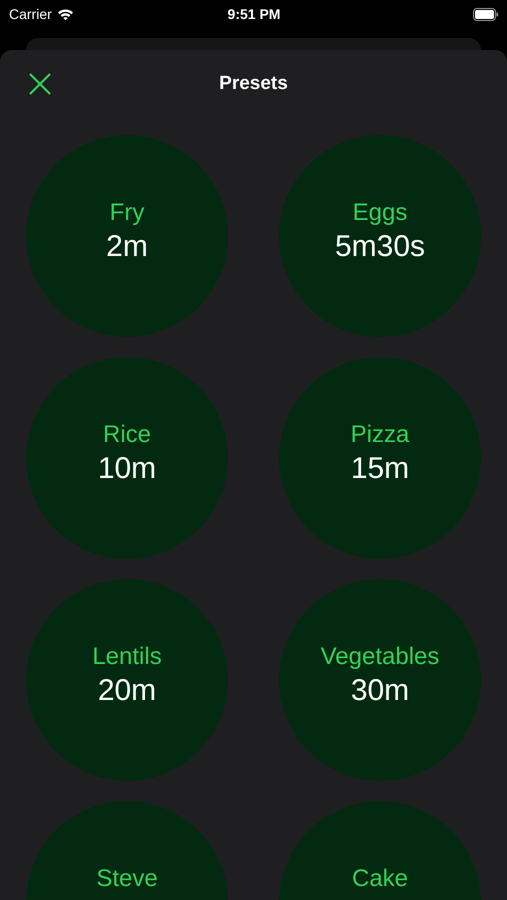 The height and width of the screenshot is (900, 507). Describe the element at coordinates (127, 458) in the screenshot. I see `preset-button: Rice 10m` at that location.